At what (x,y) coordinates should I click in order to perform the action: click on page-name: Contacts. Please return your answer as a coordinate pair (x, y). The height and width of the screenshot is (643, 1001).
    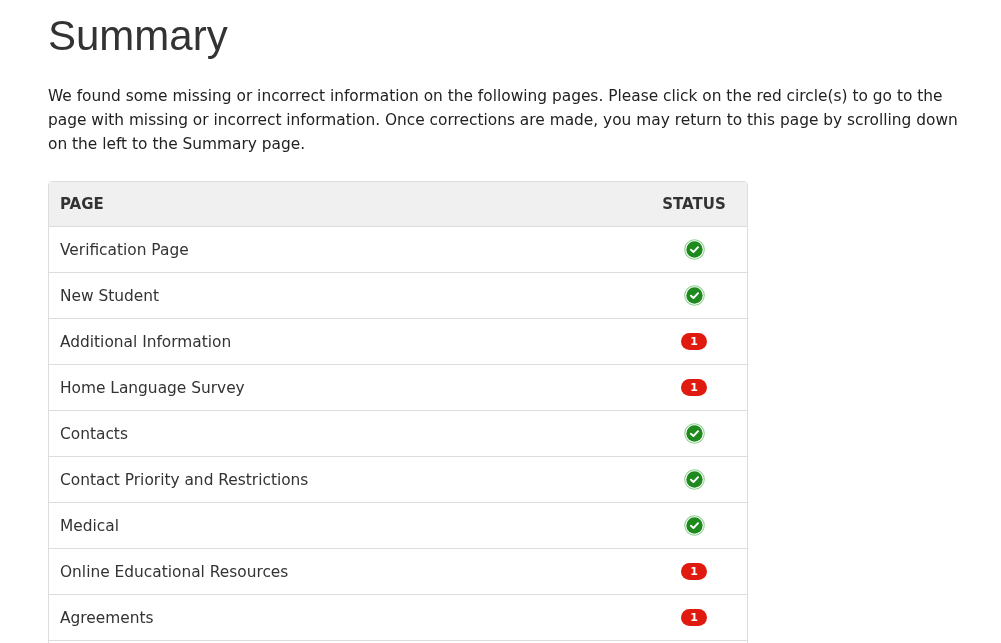
    Looking at the image, I should click on (94, 433).